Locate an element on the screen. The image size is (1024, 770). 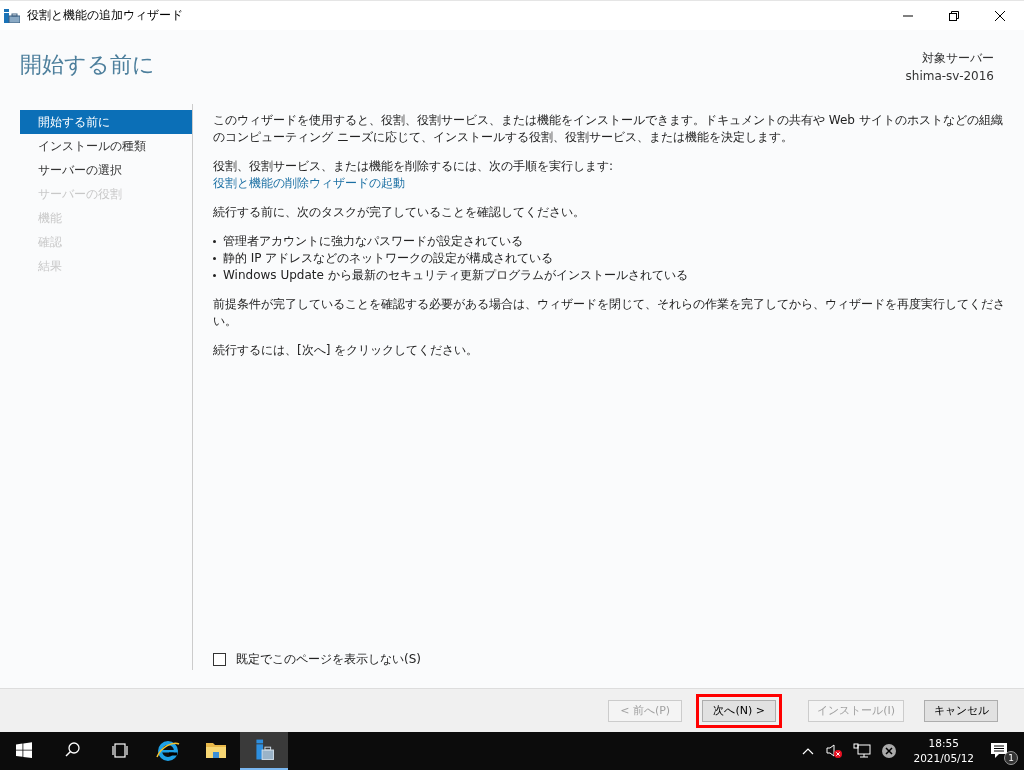
prerequisite-item: 静的 IP アドレスなどのネットワークの設定が構成されている is located at coordinates (388, 258).